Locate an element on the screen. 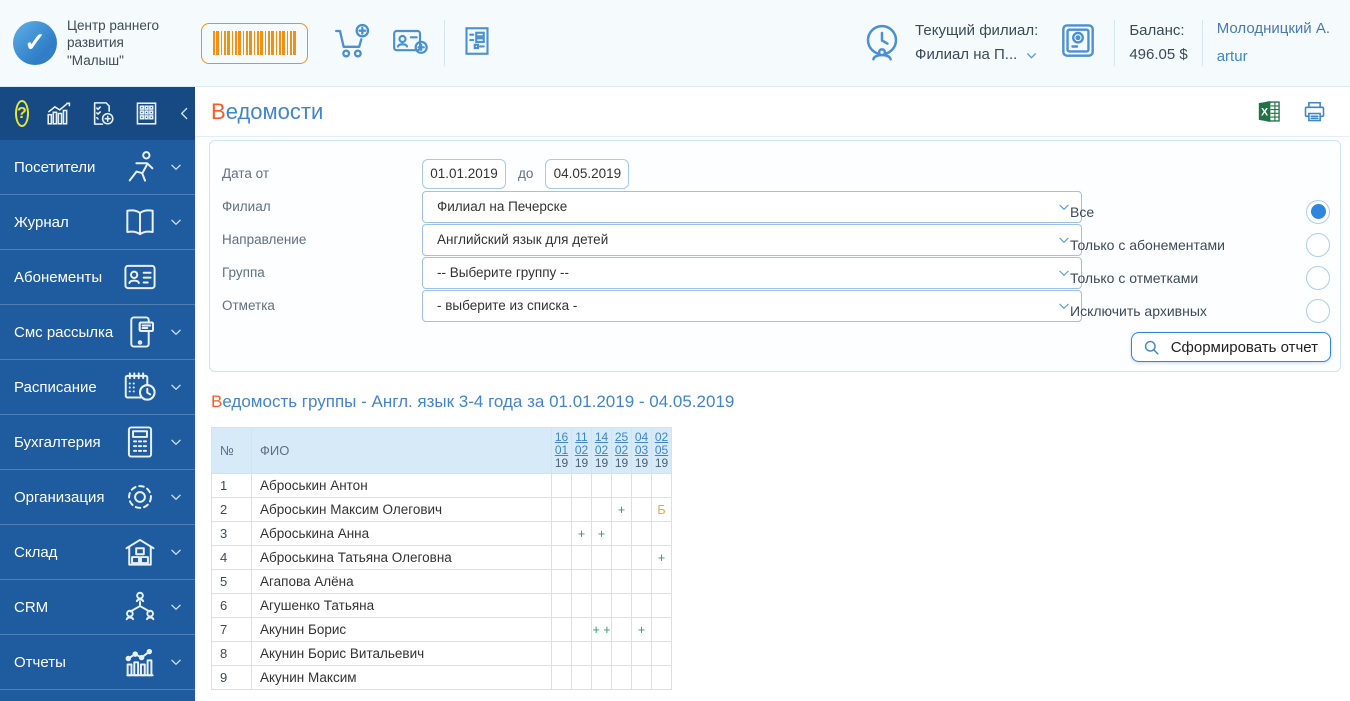  attendance-mark-cell: + + is located at coordinates (601, 629).